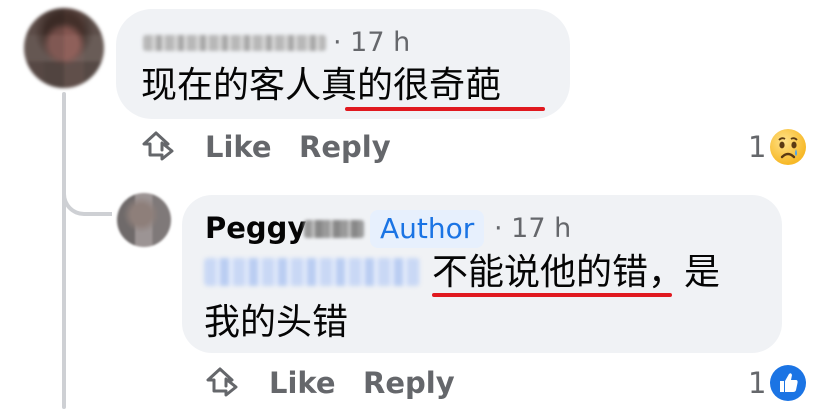  I want to click on thread-connector, so click(87, 183).